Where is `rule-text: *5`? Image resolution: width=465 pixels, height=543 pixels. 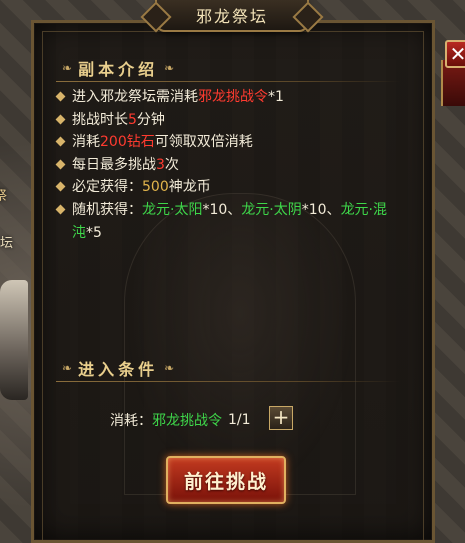 rule-text: *5 is located at coordinates (94, 232).